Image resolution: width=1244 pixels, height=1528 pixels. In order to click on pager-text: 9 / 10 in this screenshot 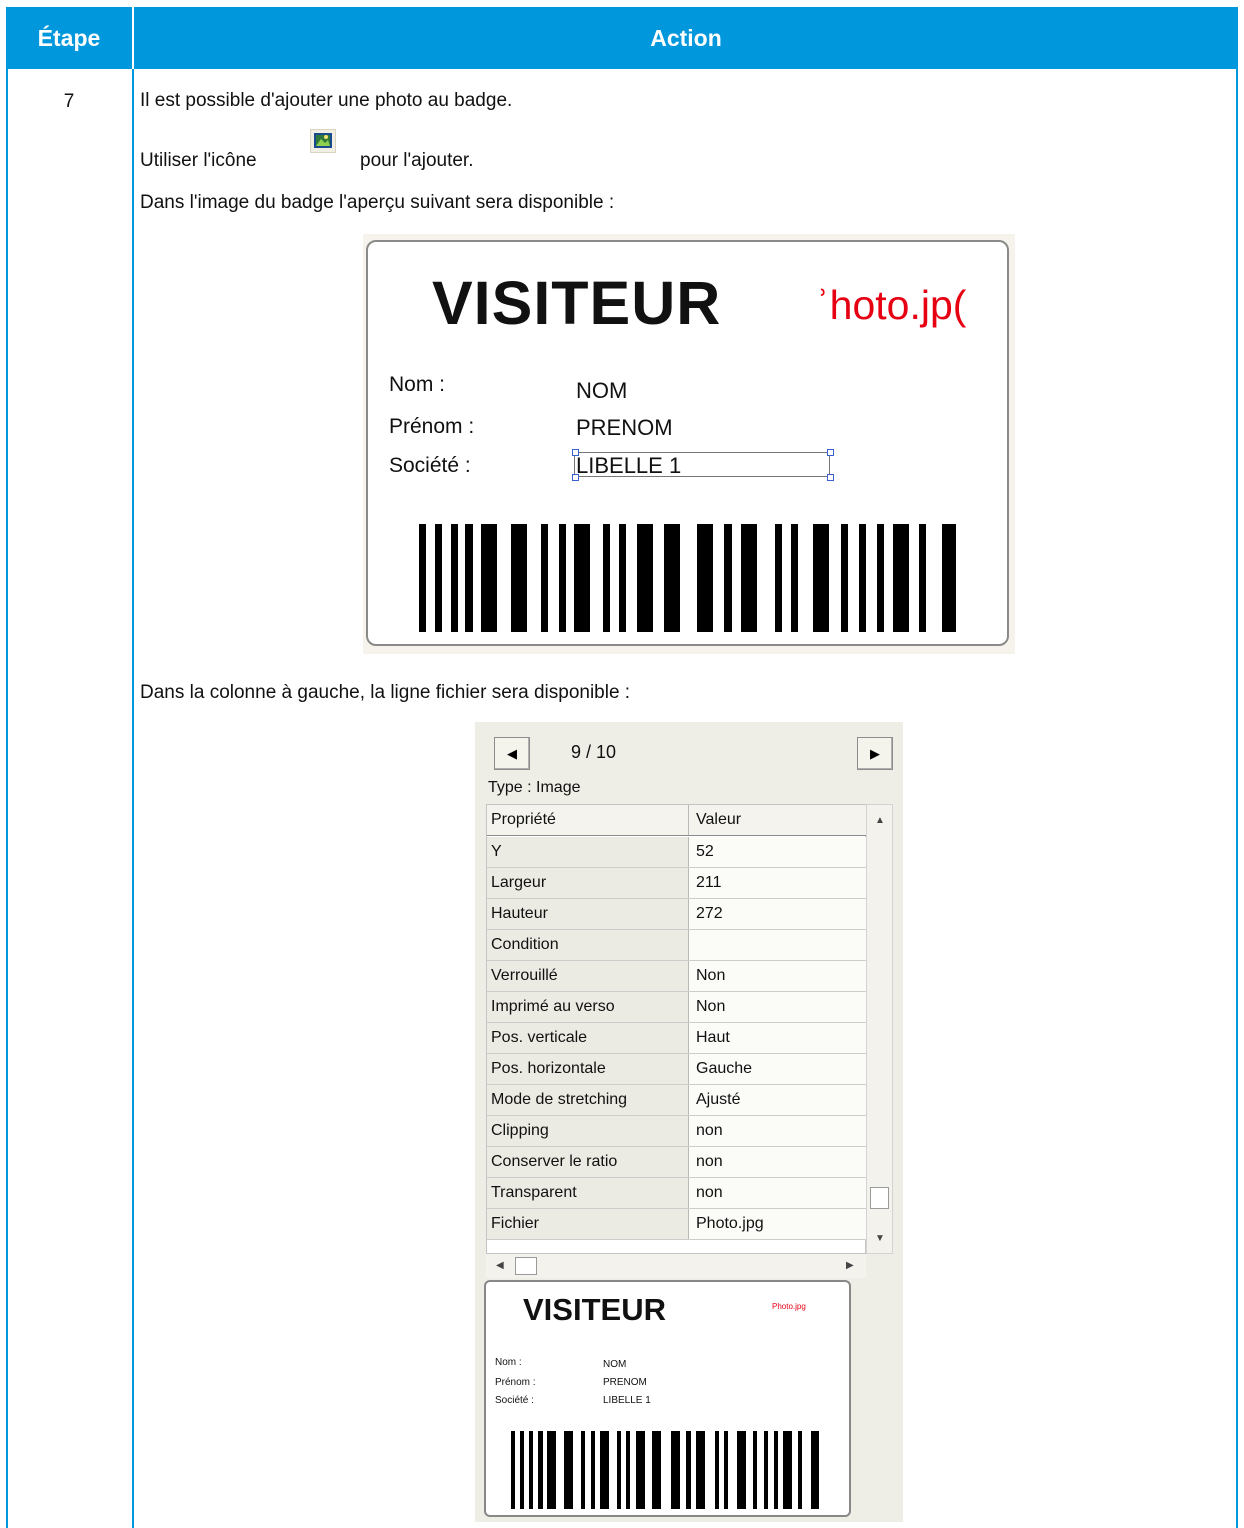, I will do `click(594, 752)`.